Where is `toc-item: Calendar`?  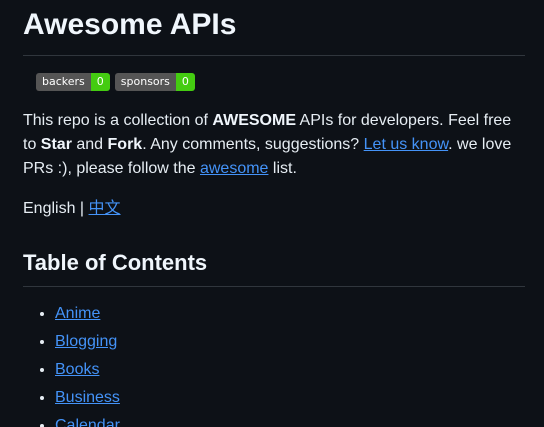
toc-item: Calendar is located at coordinates (290, 420).